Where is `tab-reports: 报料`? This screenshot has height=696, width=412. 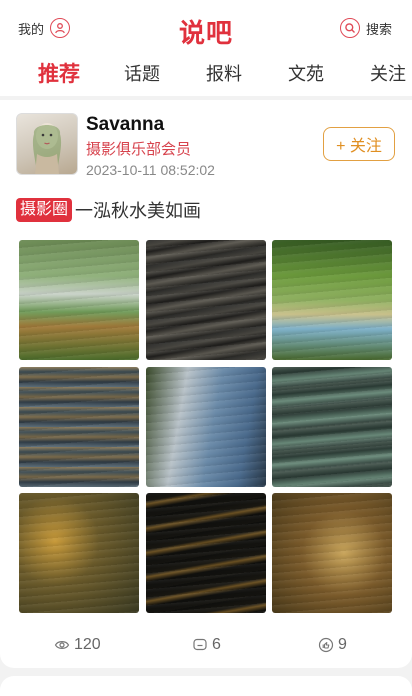
tab-reports: 报料 is located at coordinates (224, 73).